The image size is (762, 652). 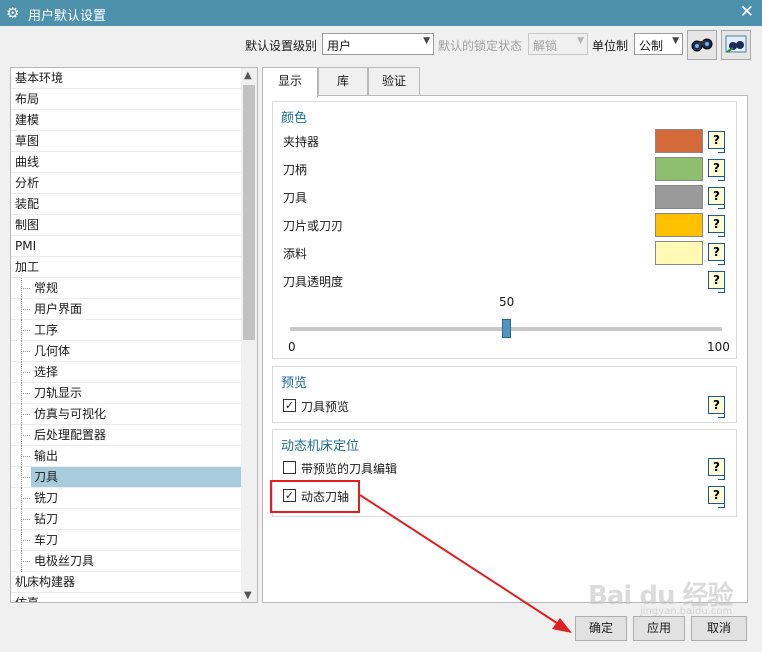 What do you see at coordinates (126, 519) in the screenshot?
I see `tree-child-item: 钻刀` at bounding box center [126, 519].